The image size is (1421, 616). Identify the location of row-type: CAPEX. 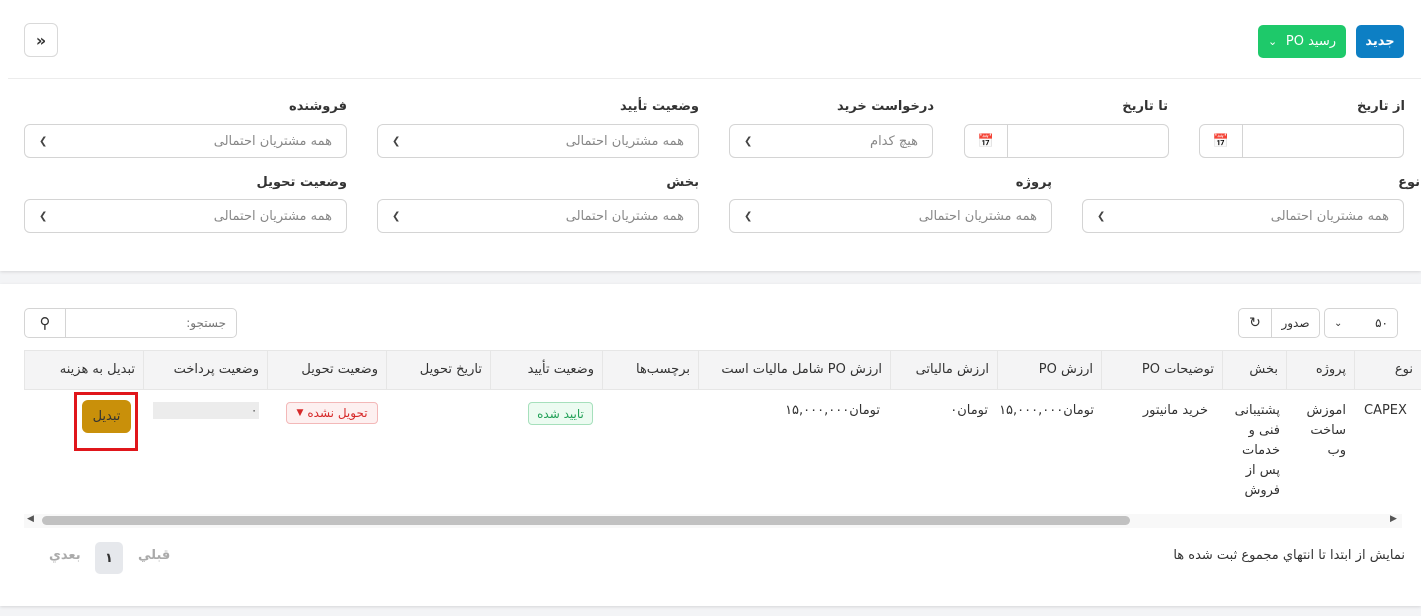
(1385, 410).